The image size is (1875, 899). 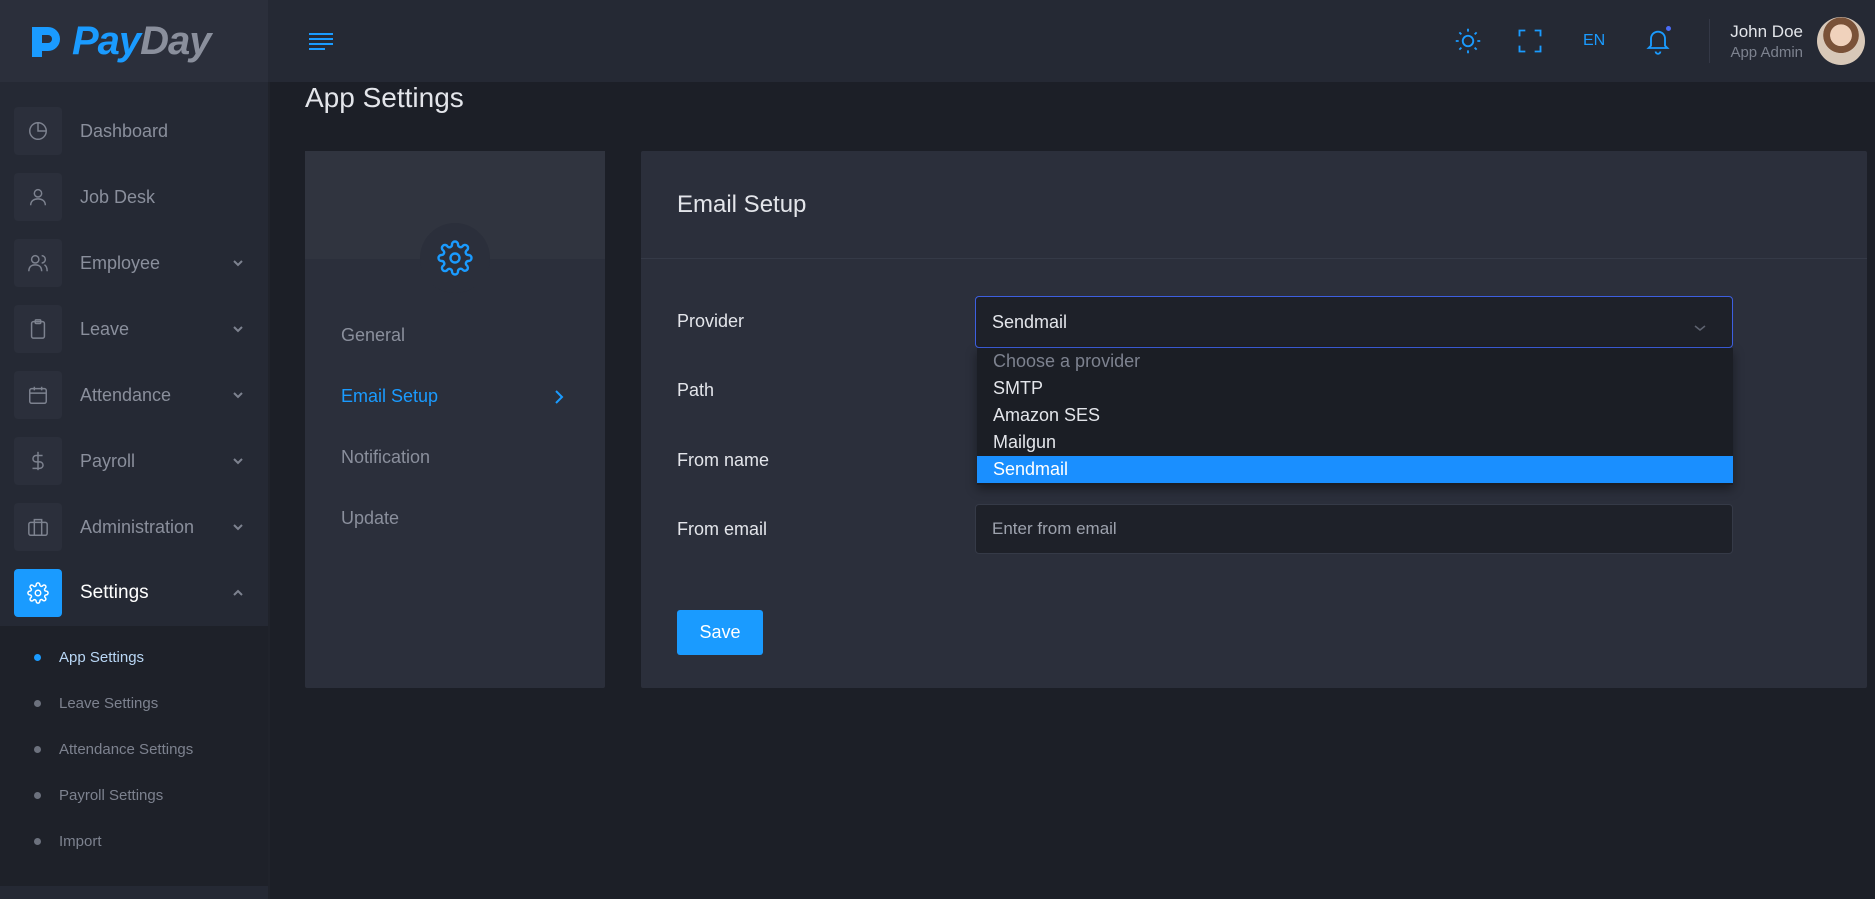 What do you see at coordinates (102, 657) in the screenshot?
I see `subnav-item-label: App Settings` at bounding box center [102, 657].